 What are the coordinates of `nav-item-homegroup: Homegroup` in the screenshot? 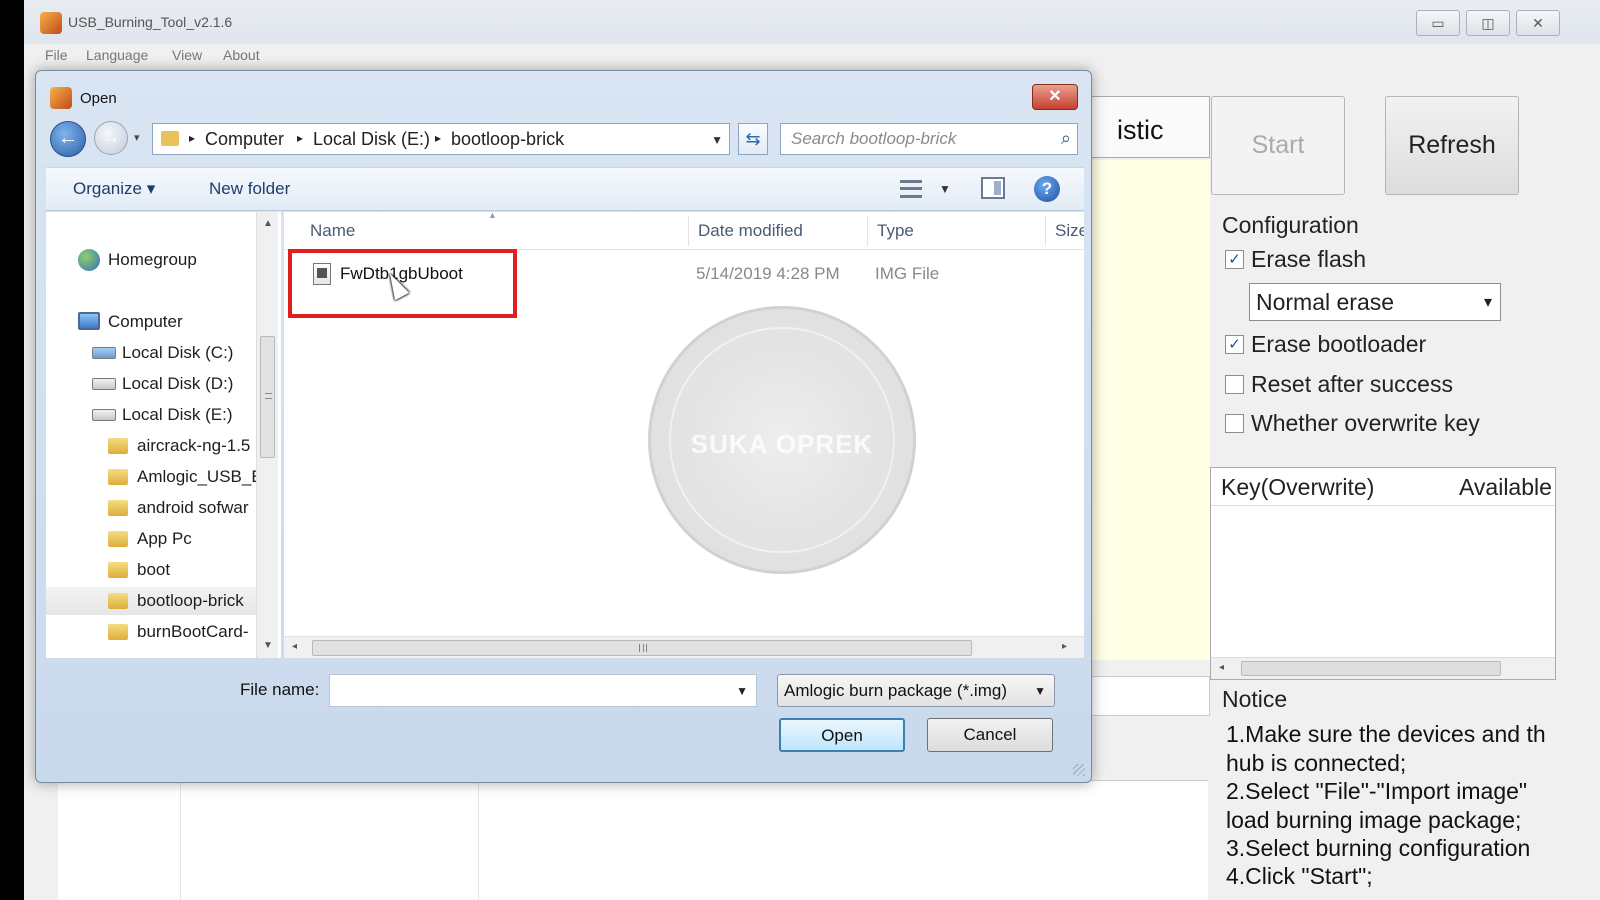 It's located at (151, 260).